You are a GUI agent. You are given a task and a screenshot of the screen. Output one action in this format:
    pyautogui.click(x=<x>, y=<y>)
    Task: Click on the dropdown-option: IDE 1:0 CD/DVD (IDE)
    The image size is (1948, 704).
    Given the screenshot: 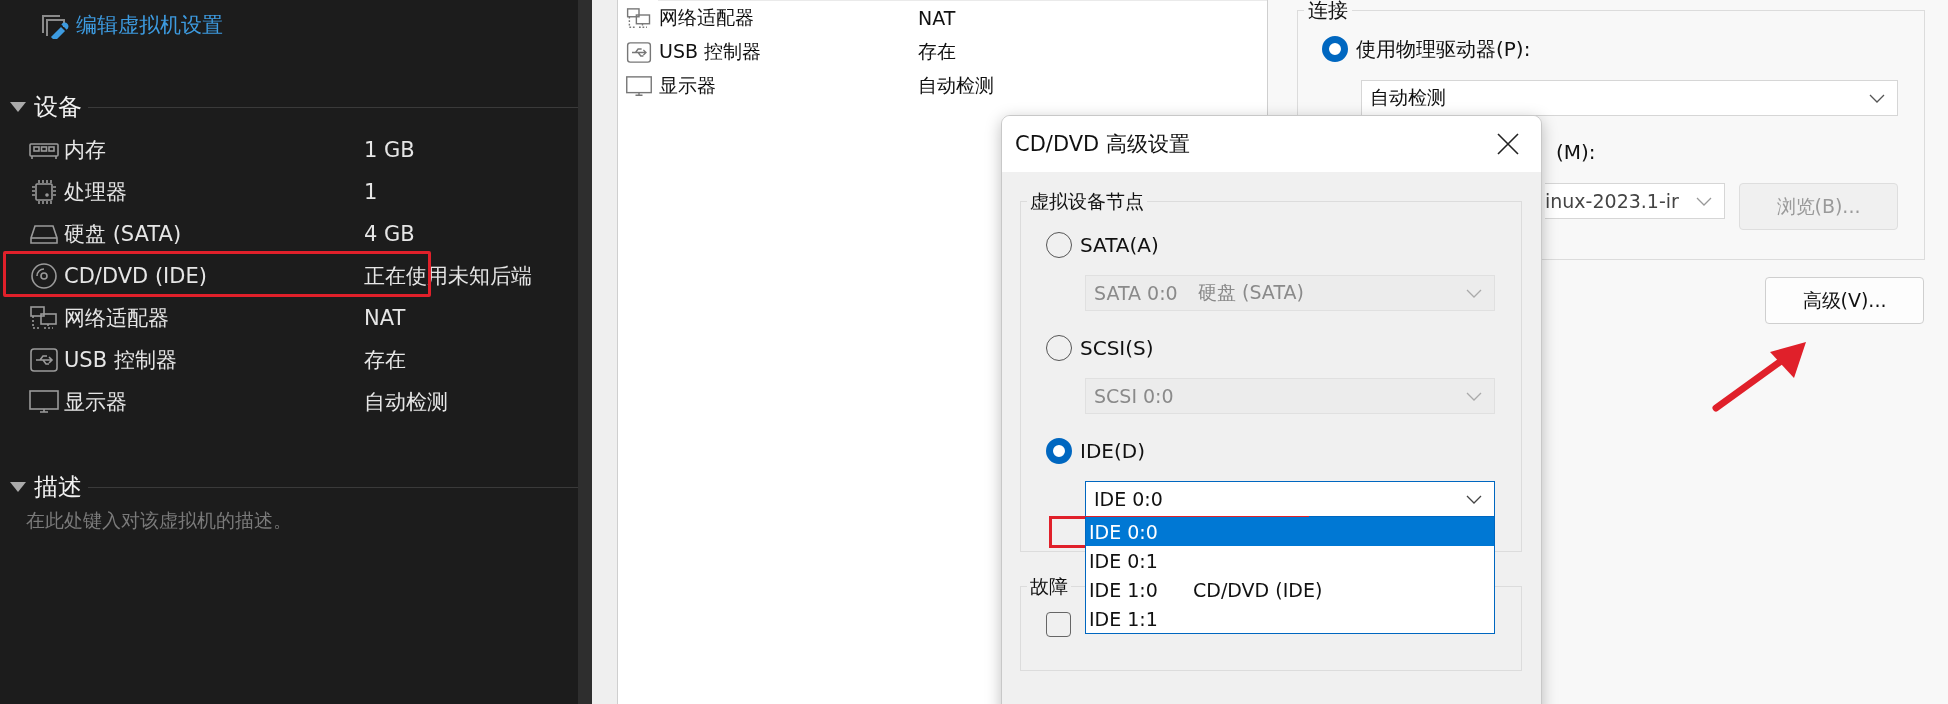 What is the action you would take?
    pyautogui.click(x=1290, y=589)
    